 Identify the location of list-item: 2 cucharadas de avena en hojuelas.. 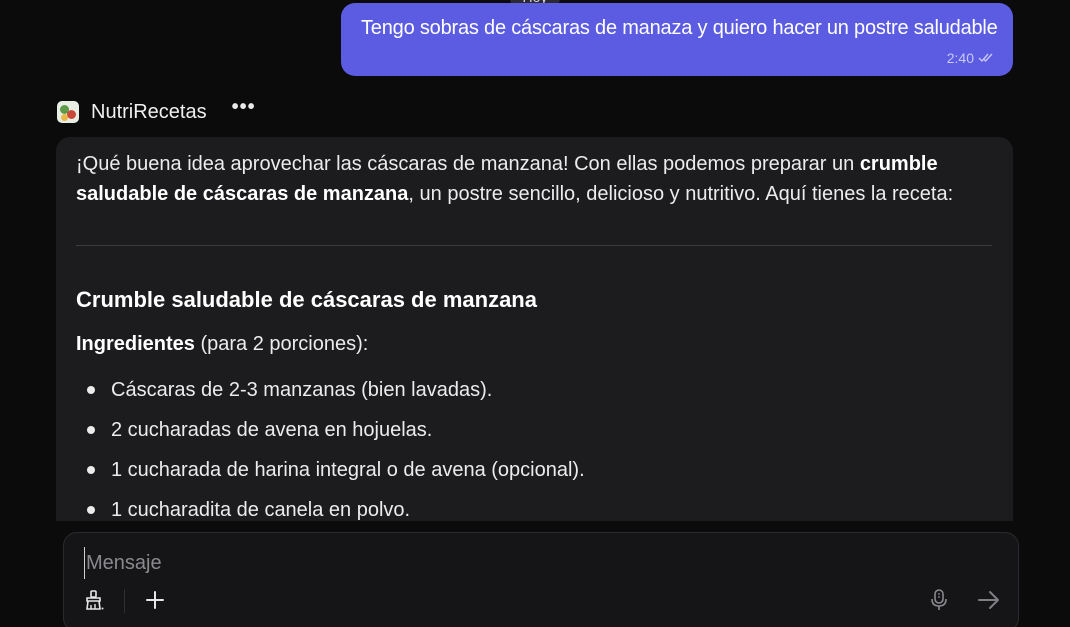
(330, 437).